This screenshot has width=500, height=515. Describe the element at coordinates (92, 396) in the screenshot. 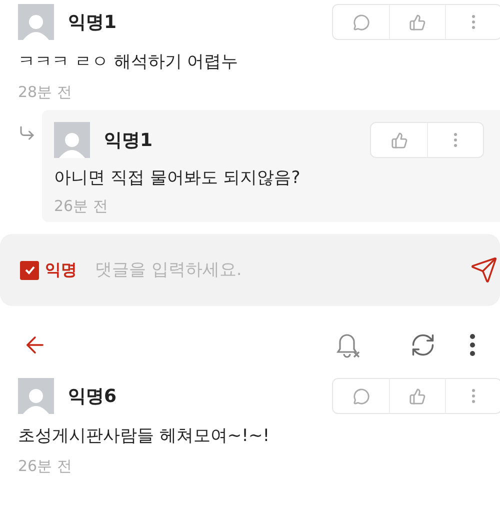

I see `author-name: 익명6` at that location.